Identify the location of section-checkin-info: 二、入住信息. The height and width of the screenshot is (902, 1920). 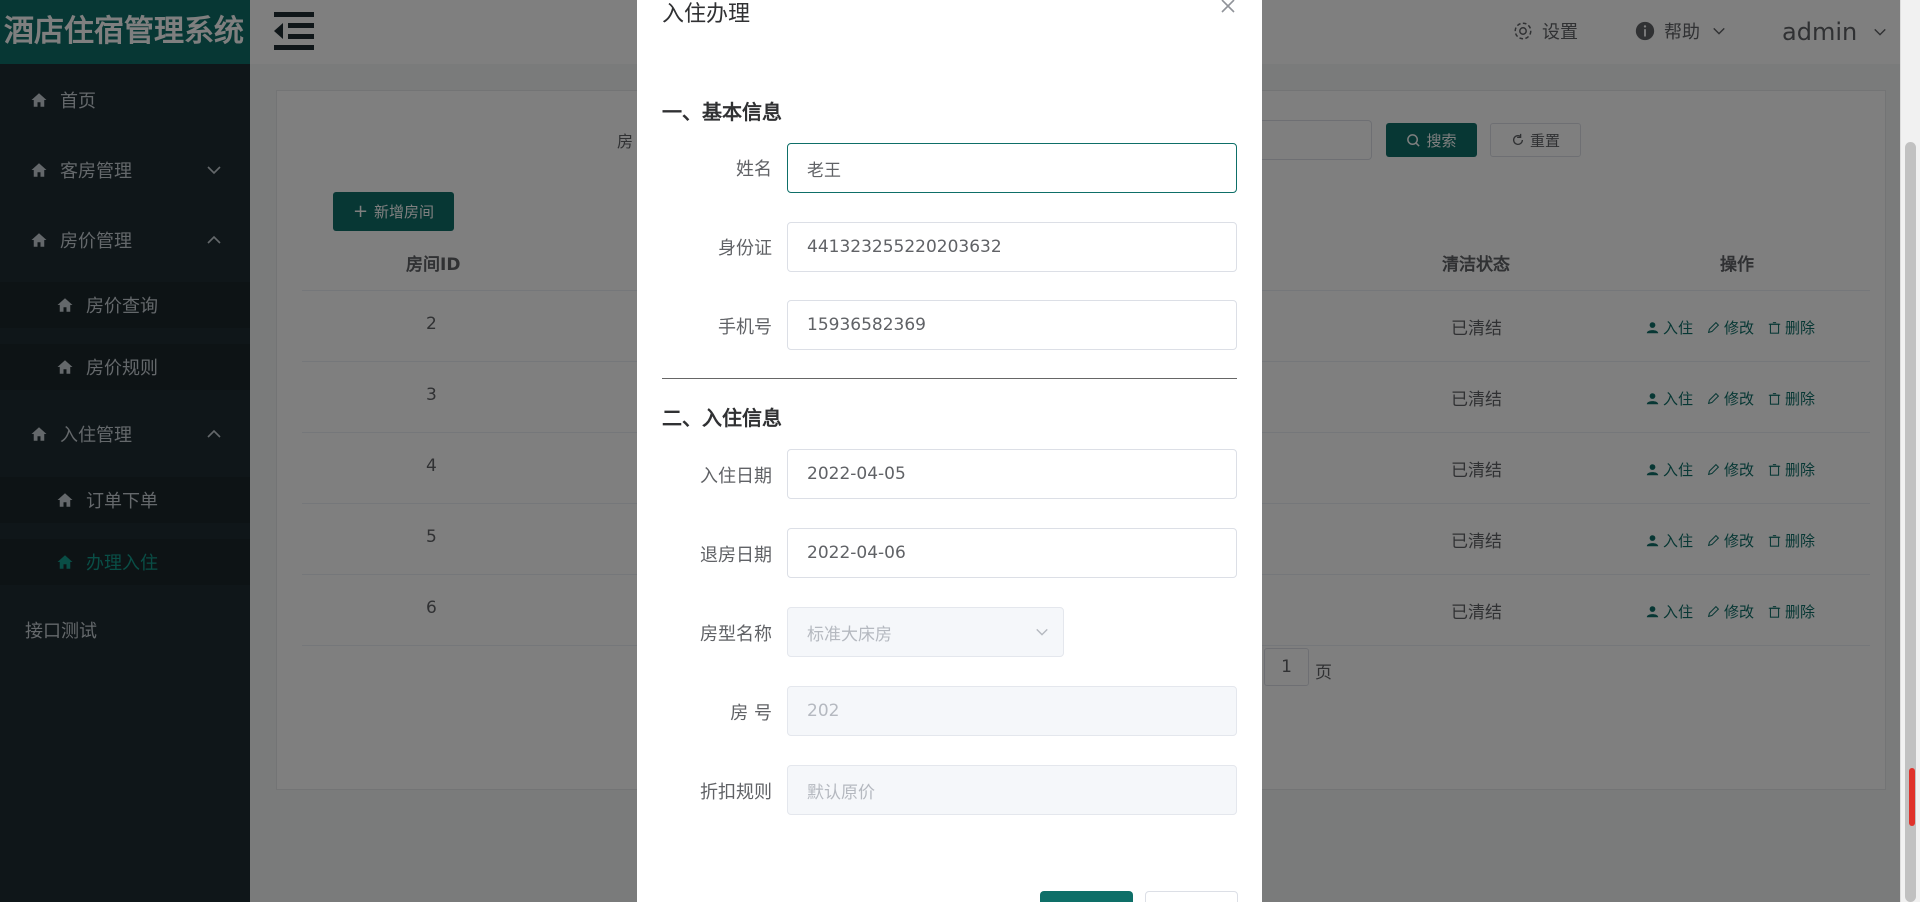
(722, 418).